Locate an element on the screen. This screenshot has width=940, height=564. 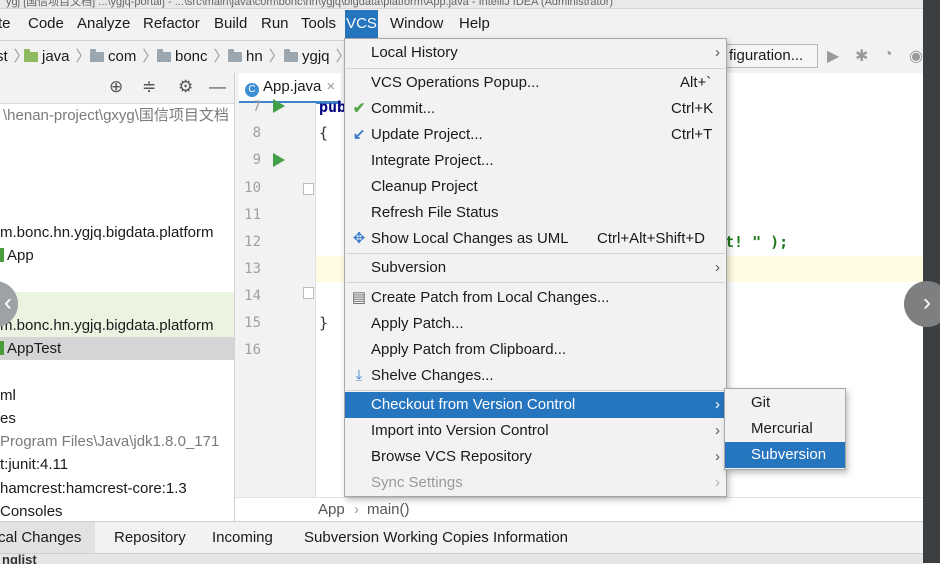
tree-item-main-package: m.bonc.hn.ygjq.bigdata.platform is located at coordinates (117, 232).